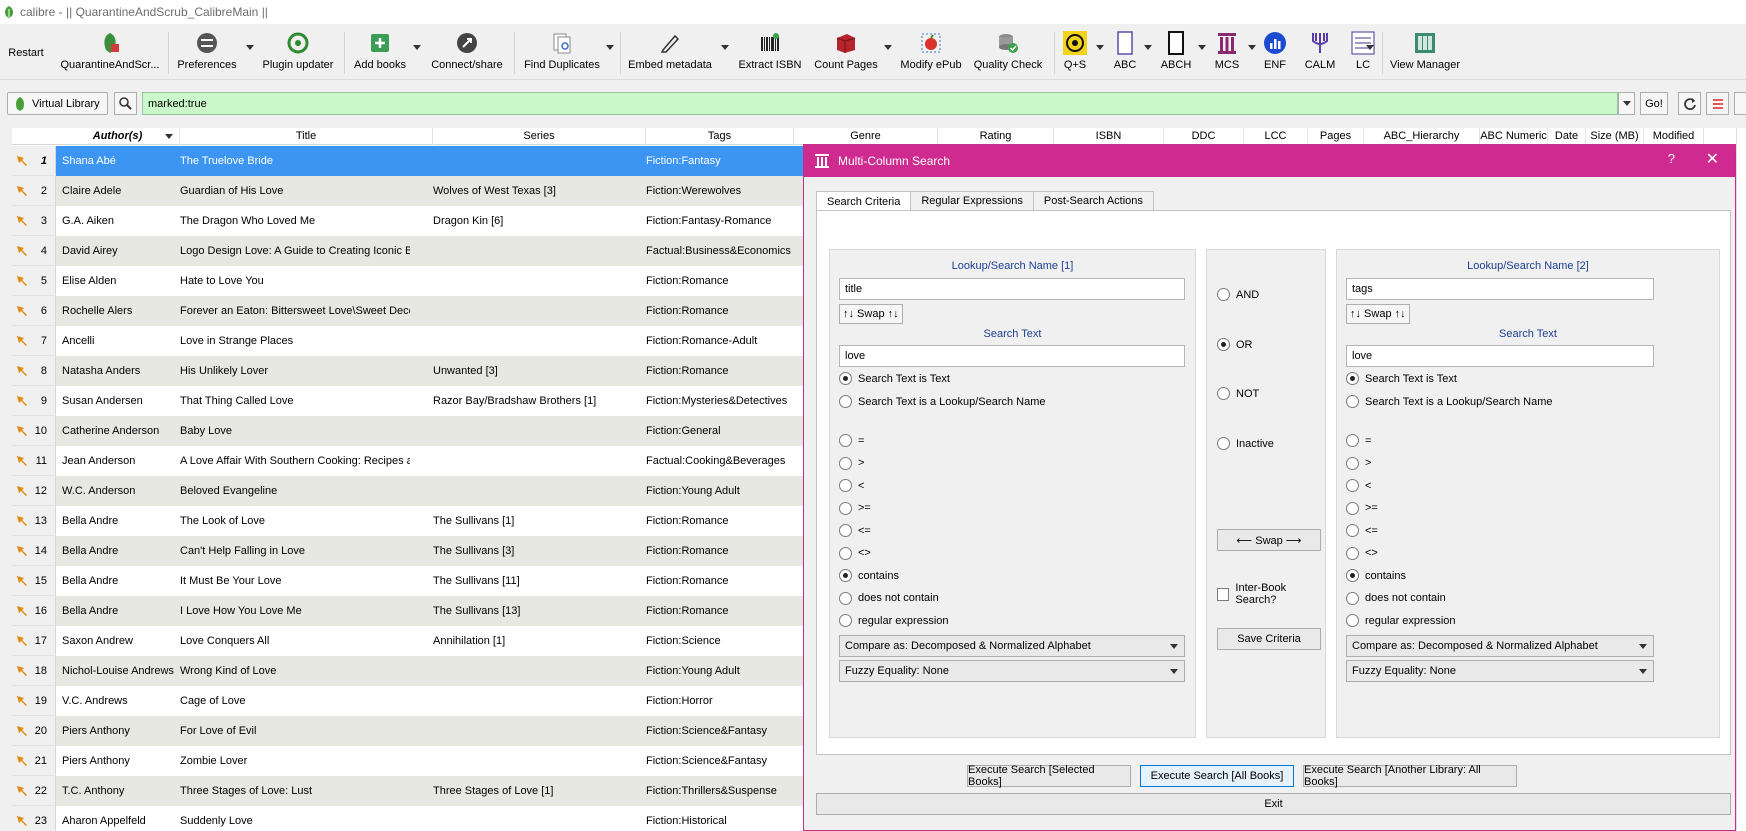  What do you see at coordinates (855, 530) in the screenshot?
I see `operator-radio-1: <=` at bounding box center [855, 530].